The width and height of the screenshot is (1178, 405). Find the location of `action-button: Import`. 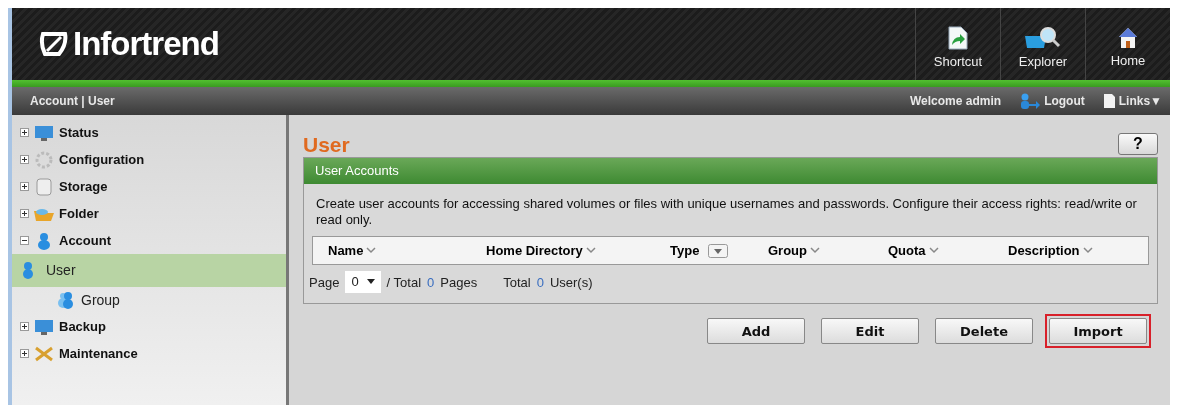

action-button: Import is located at coordinates (1098, 331).